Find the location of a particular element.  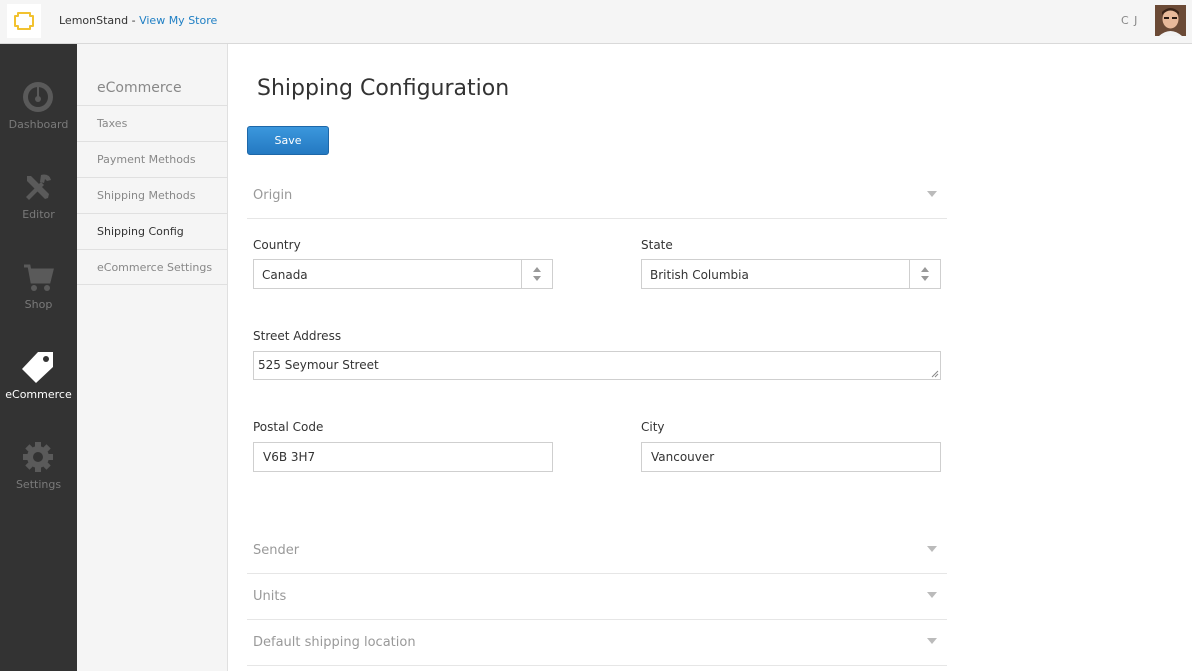

section-origin-header: Origin is located at coordinates (597, 196).